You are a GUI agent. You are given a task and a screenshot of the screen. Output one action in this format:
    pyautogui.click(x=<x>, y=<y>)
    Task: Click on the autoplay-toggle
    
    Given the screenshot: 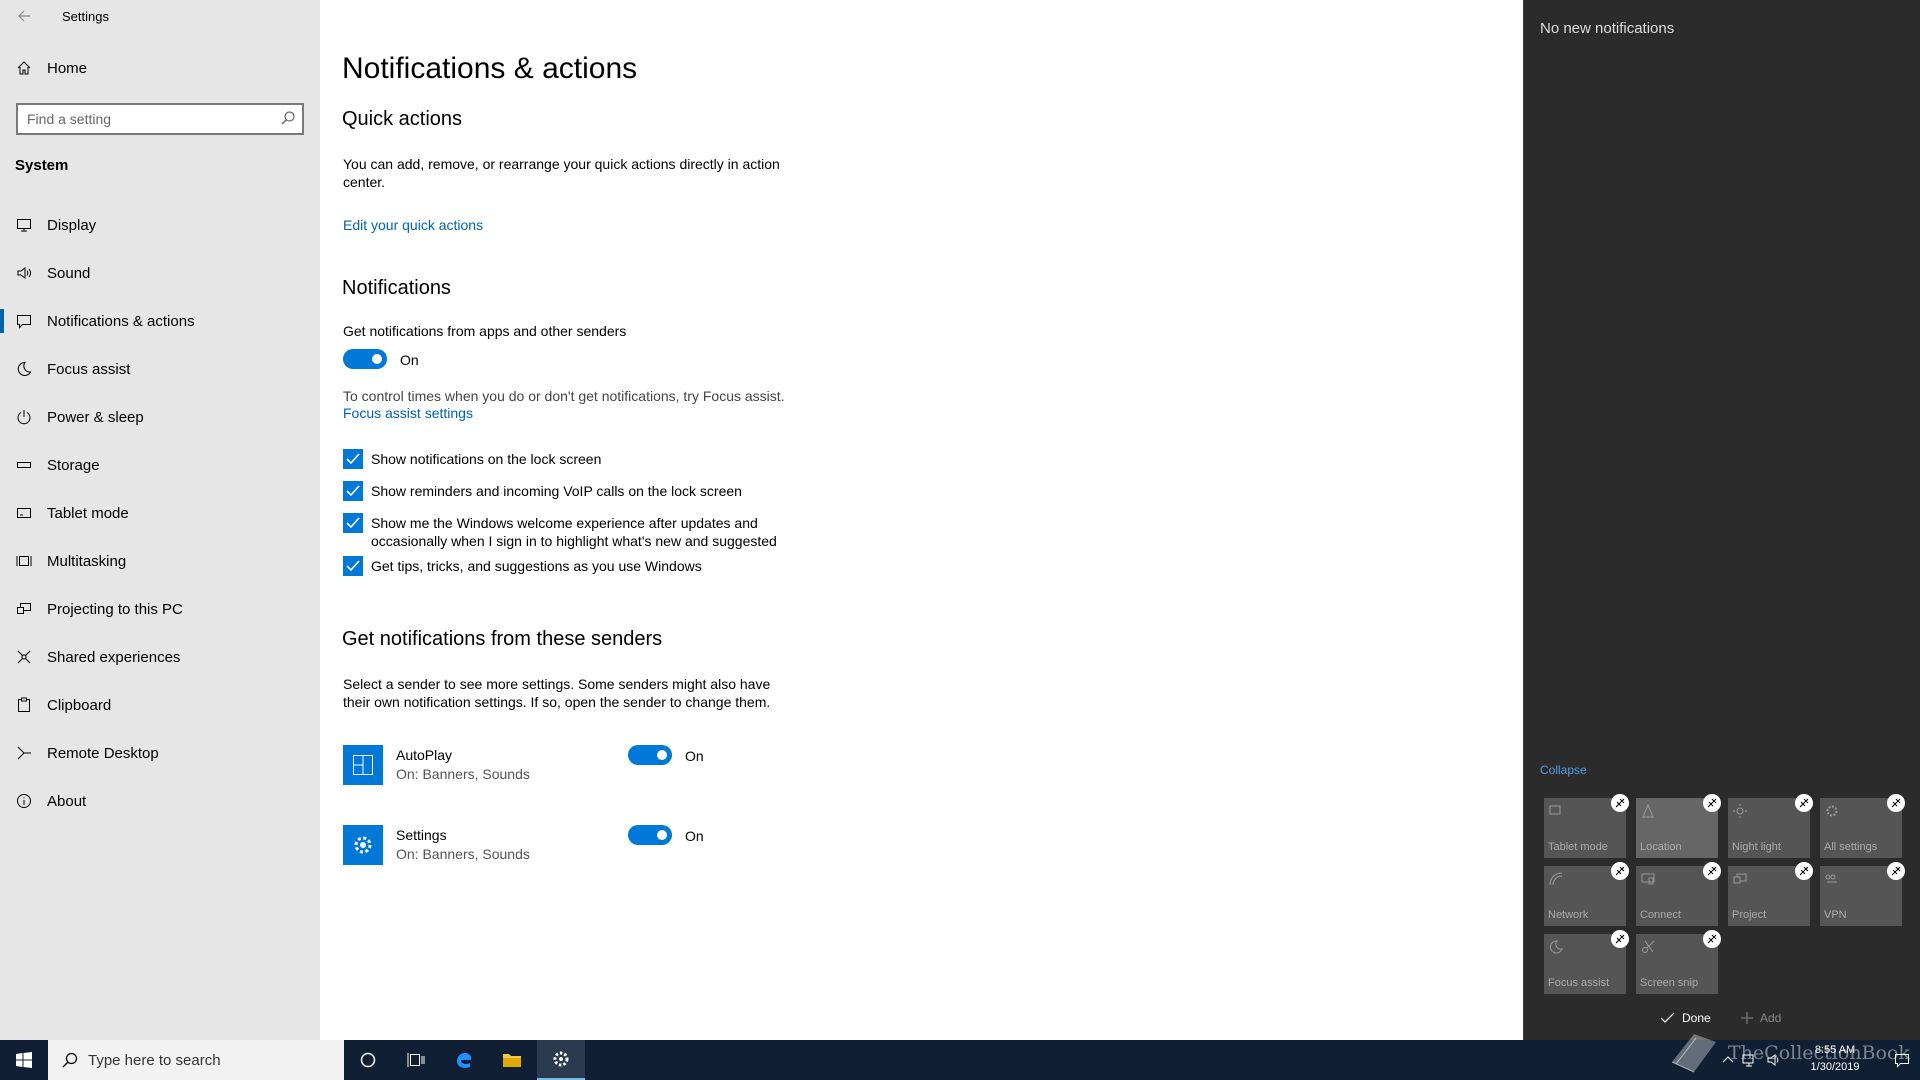 What is the action you would take?
    pyautogui.click(x=650, y=755)
    